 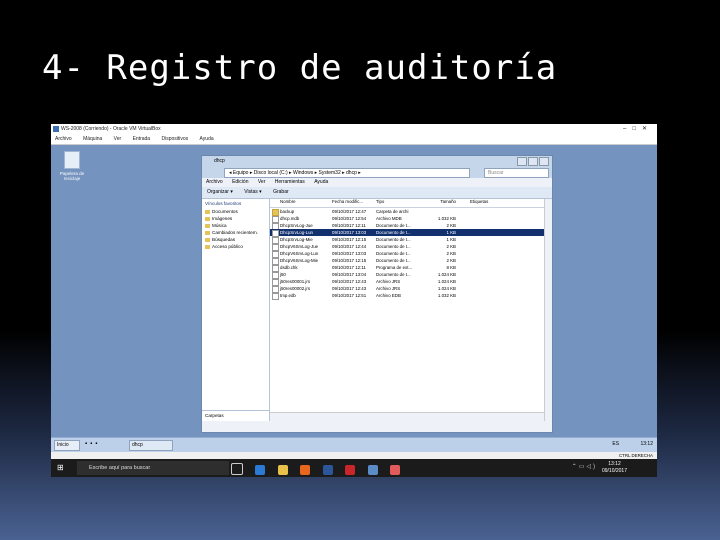 What do you see at coordinates (411, 212) in the screenshot?
I see `file-row: backup 09/10/2017 12:47 Carpeta de archi` at bounding box center [411, 212].